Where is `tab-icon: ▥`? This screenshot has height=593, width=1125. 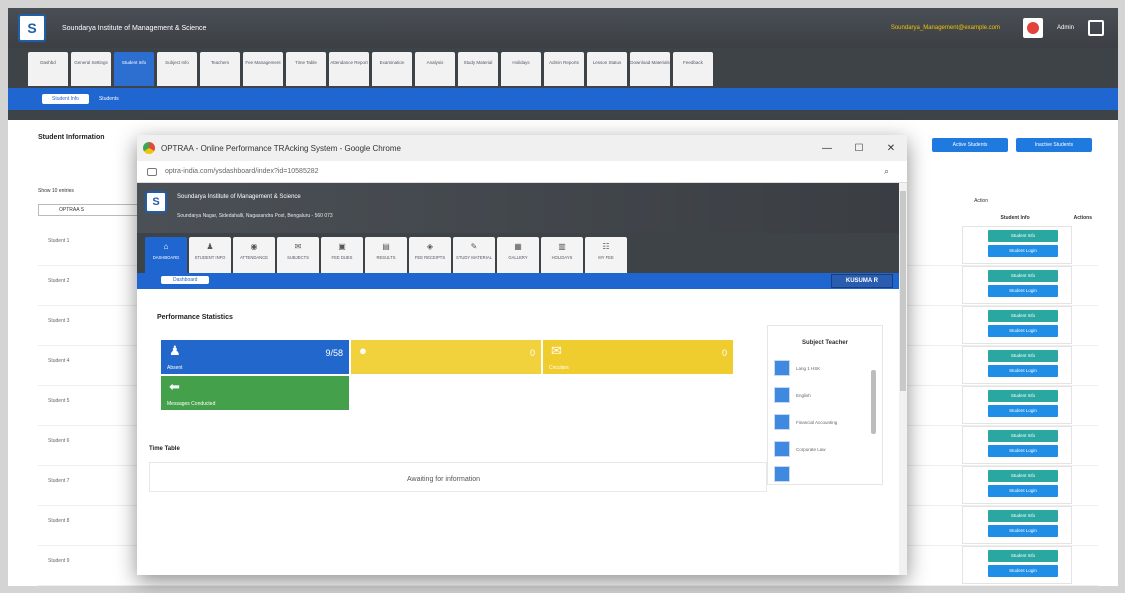
tab-icon: ▥ is located at coordinates (562, 246).